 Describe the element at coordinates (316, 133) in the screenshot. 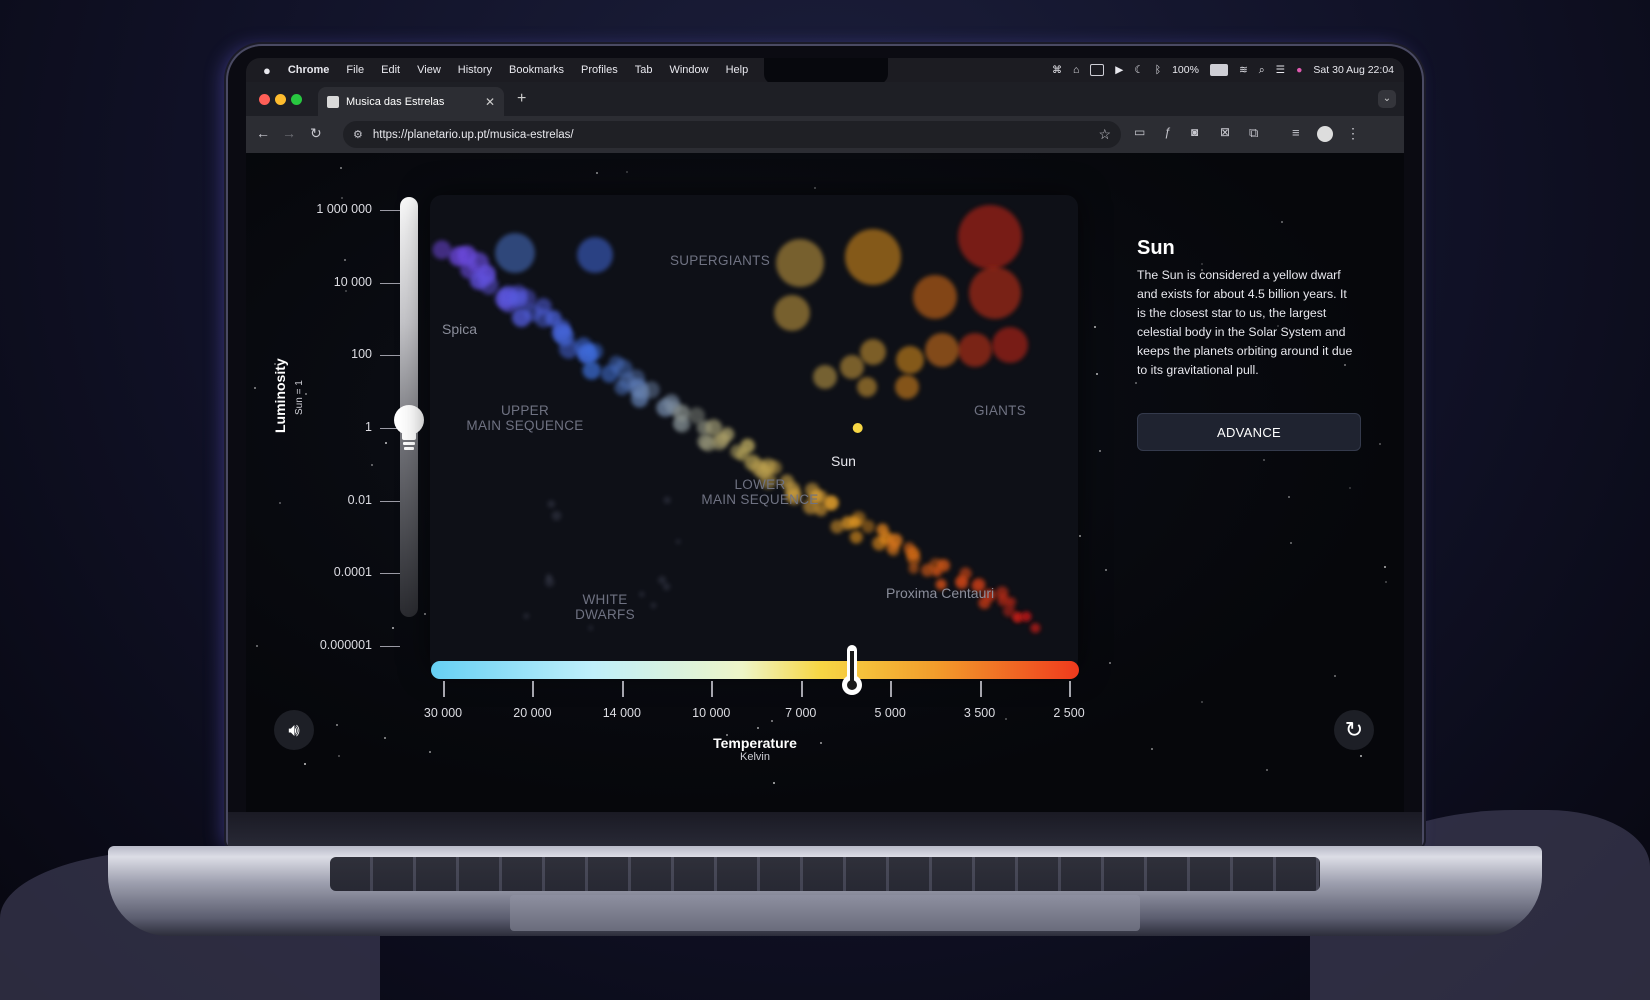

I see `reload-icon: ↻` at that location.